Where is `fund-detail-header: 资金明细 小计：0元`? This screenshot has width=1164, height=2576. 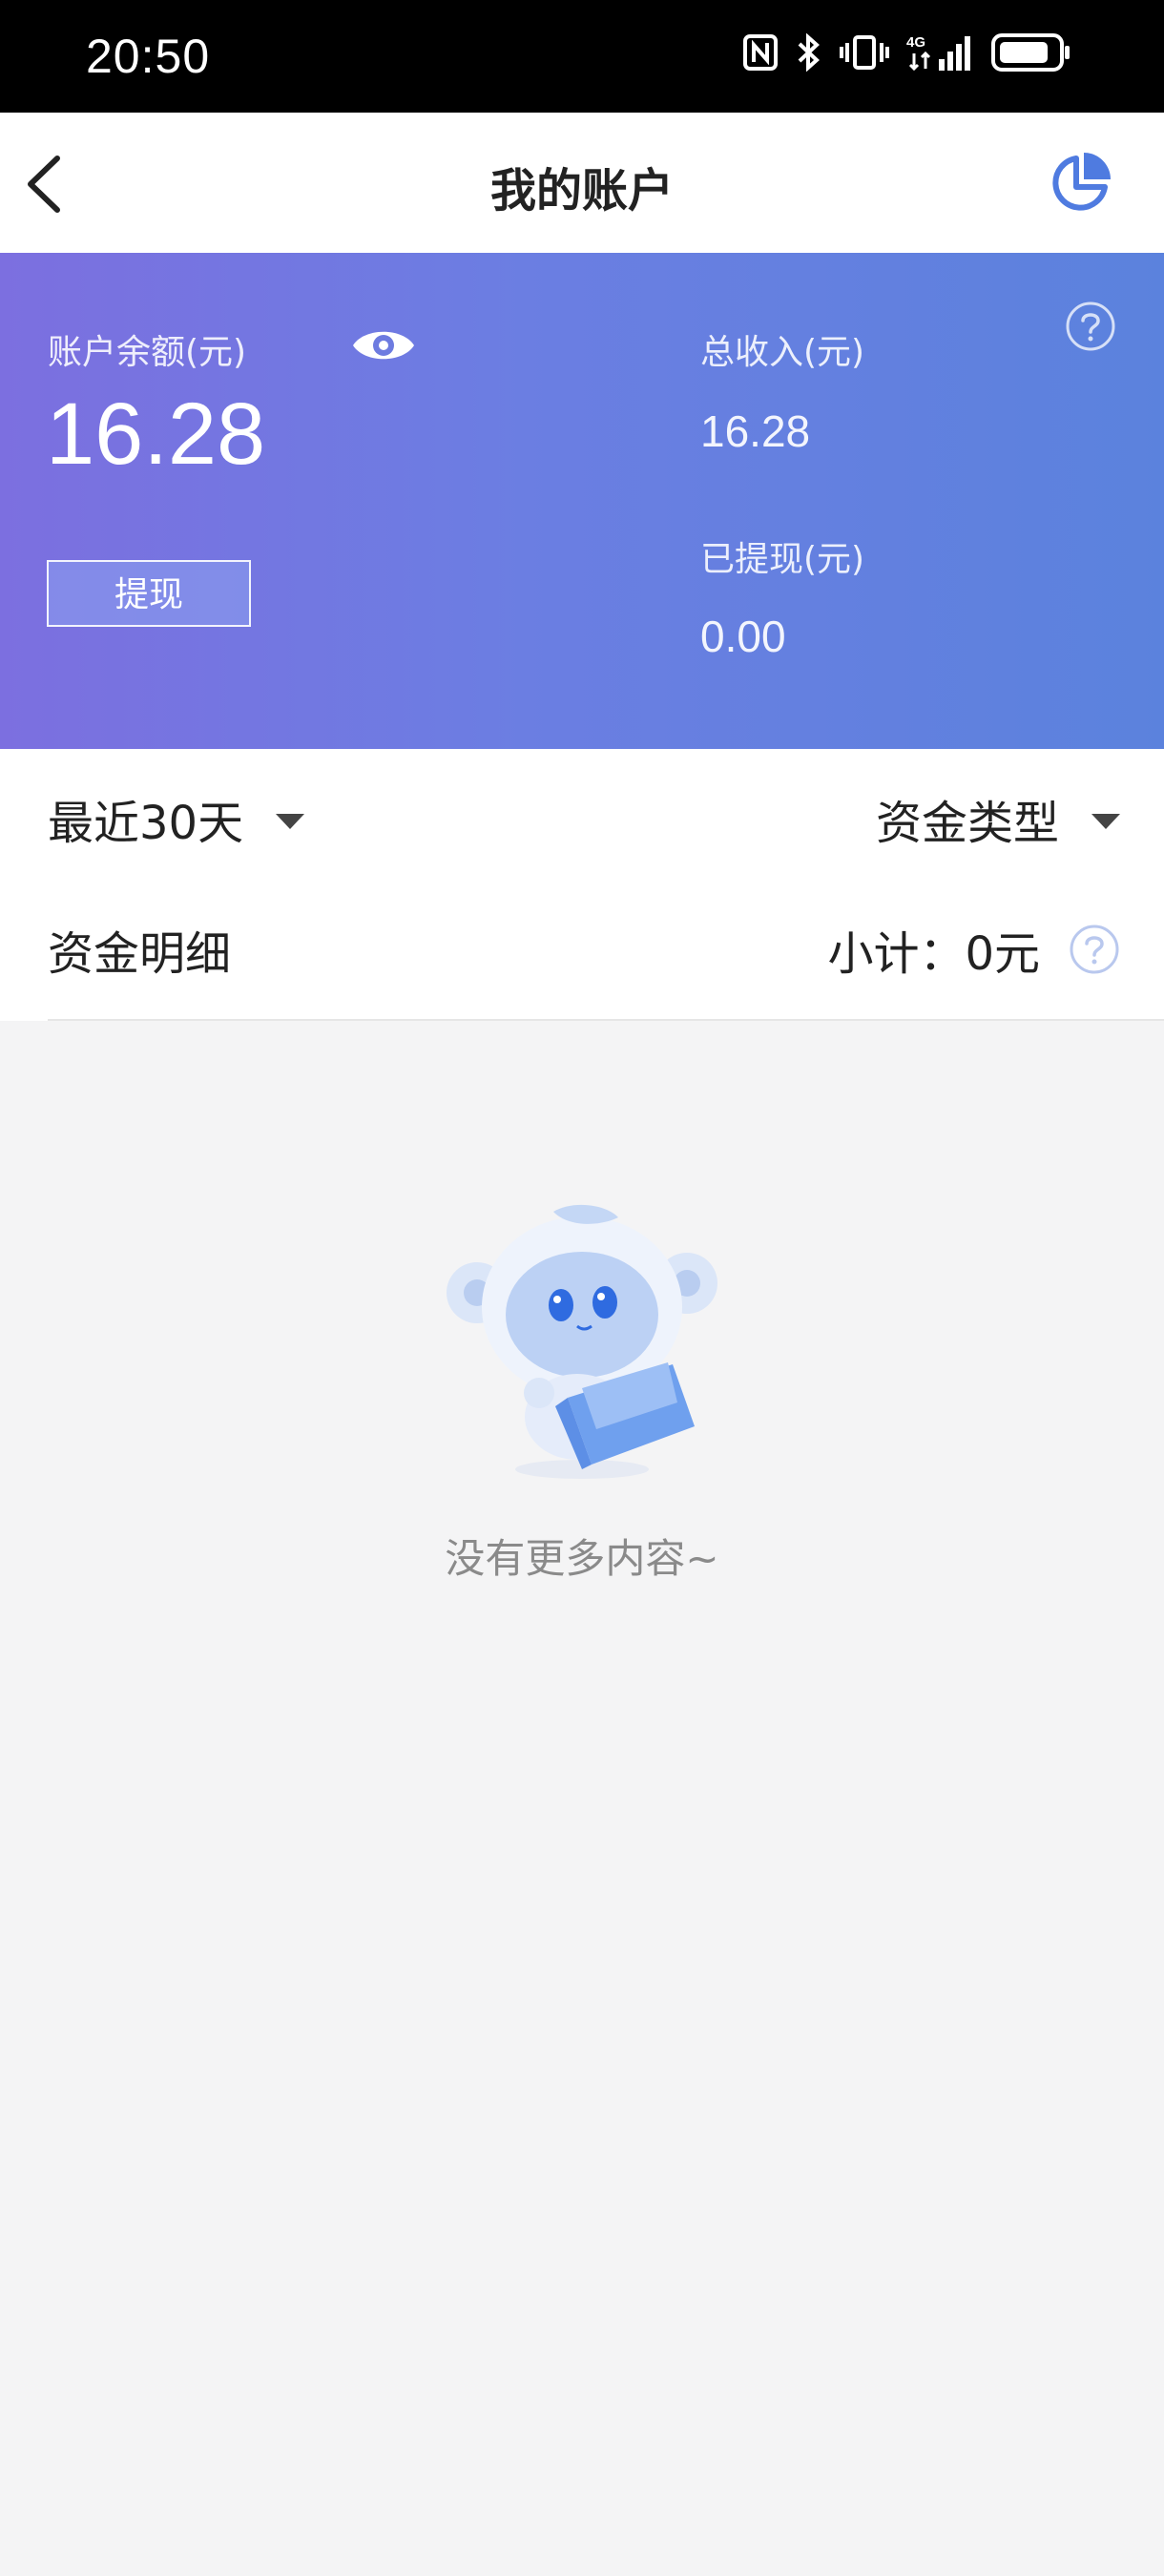 fund-detail-header: 资金明细 小计：0元 is located at coordinates (582, 954).